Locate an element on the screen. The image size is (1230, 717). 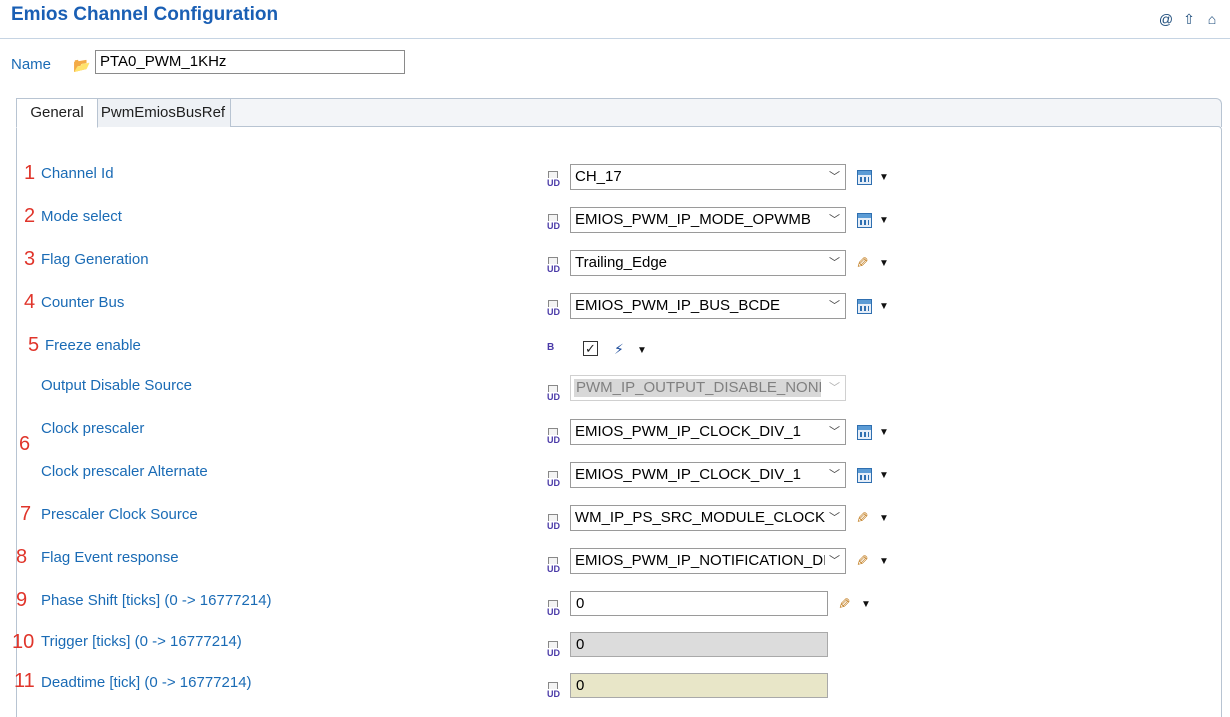
trigger-input: 0 is located at coordinates (699, 644).